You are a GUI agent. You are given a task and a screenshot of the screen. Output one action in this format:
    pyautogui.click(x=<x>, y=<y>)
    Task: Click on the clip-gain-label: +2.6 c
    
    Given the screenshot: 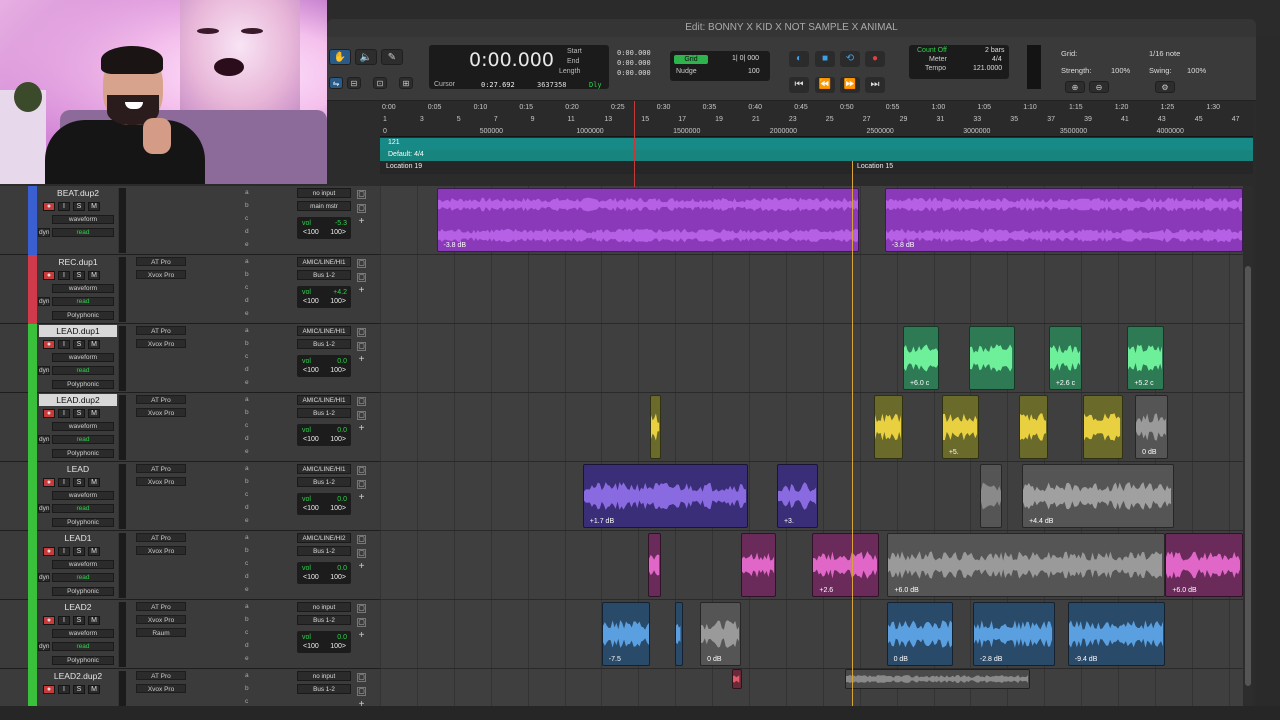 What is the action you would take?
    pyautogui.click(x=1065, y=383)
    